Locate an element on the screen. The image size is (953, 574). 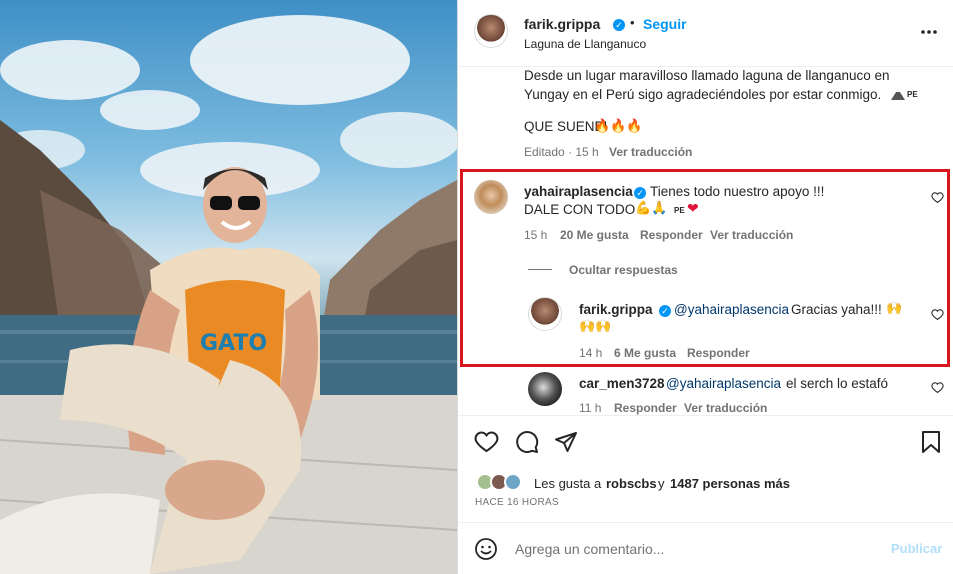
post-location: Laguna de Llanganuco is located at coordinates (585, 44).